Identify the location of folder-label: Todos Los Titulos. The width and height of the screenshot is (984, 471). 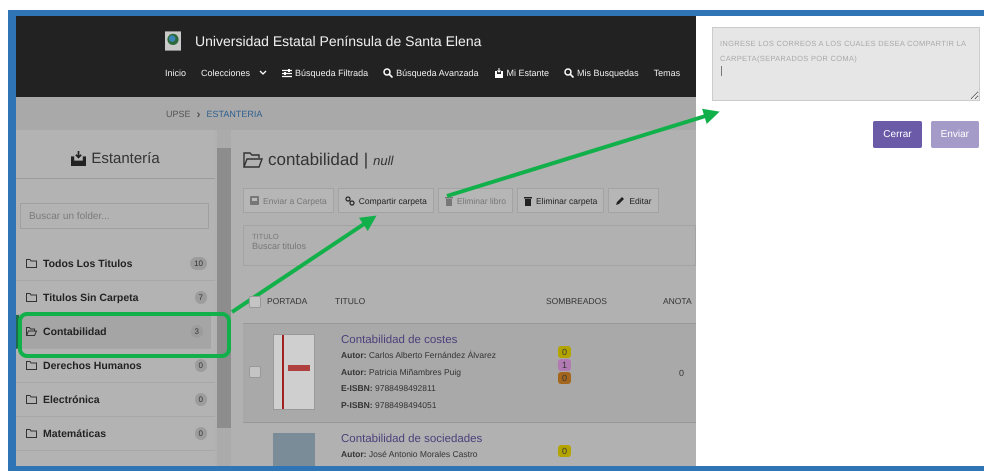
(88, 264).